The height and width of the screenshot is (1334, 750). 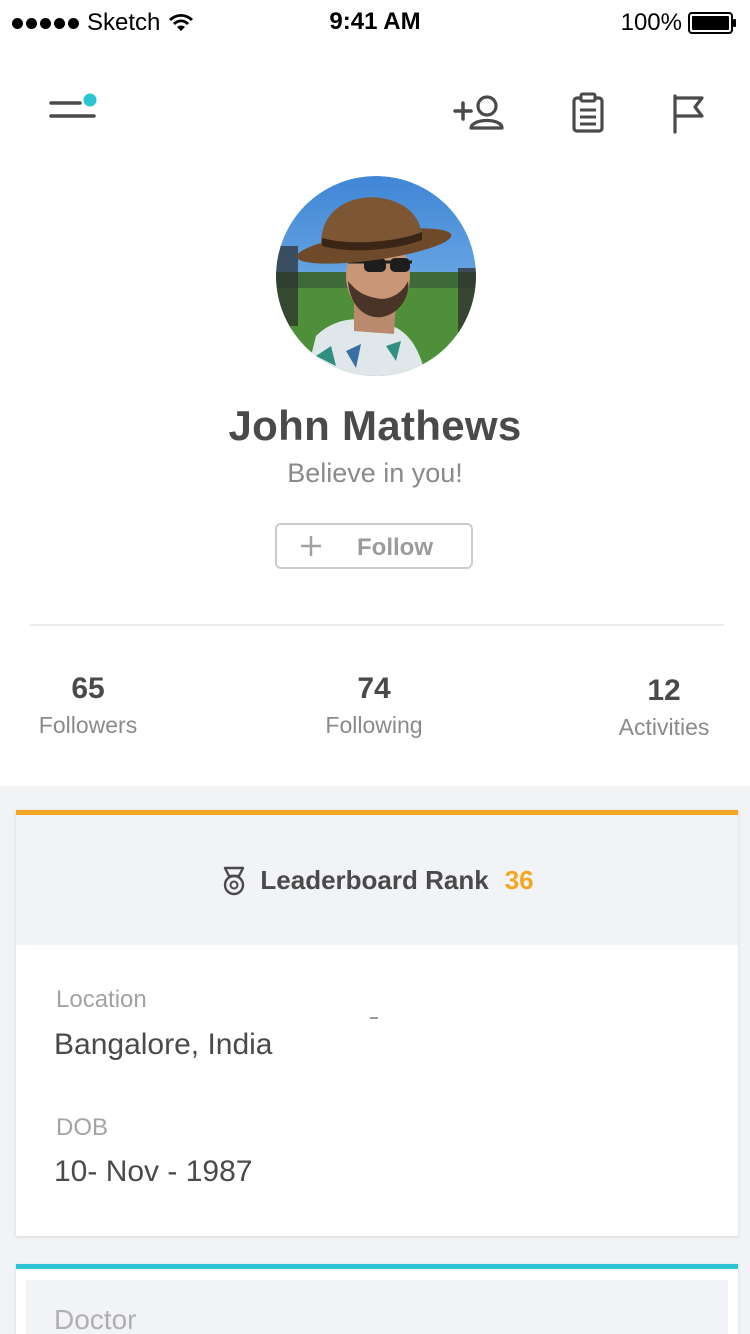 I want to click on location-value: Bangalore, India, so click(x=163, y=1044).